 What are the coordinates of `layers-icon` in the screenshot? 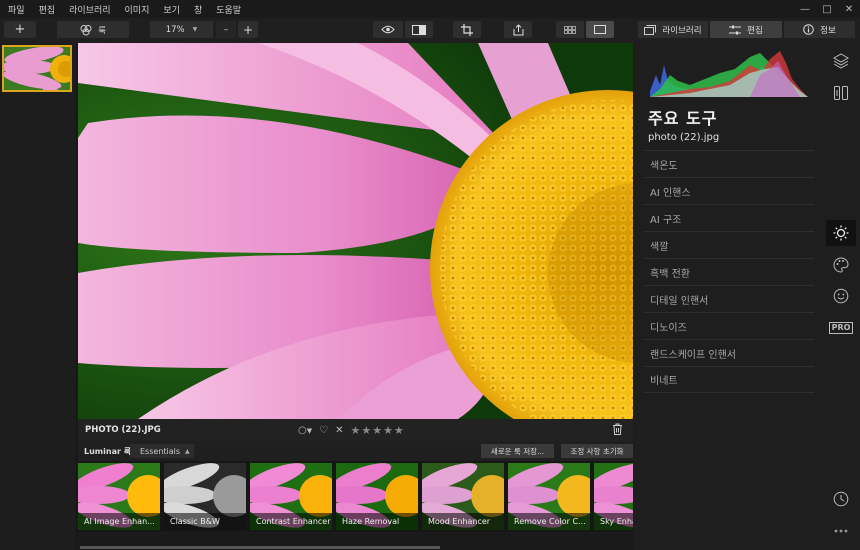 It's located at (841, 61).